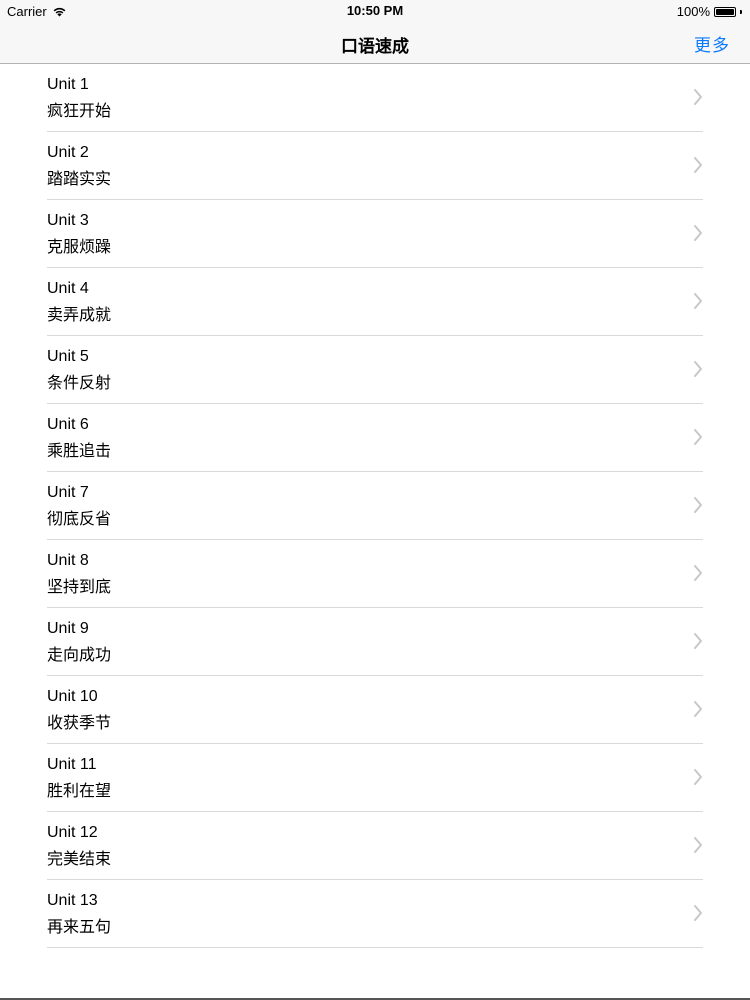  I want to click on unit-title: Unit 8, so click(68, 560).